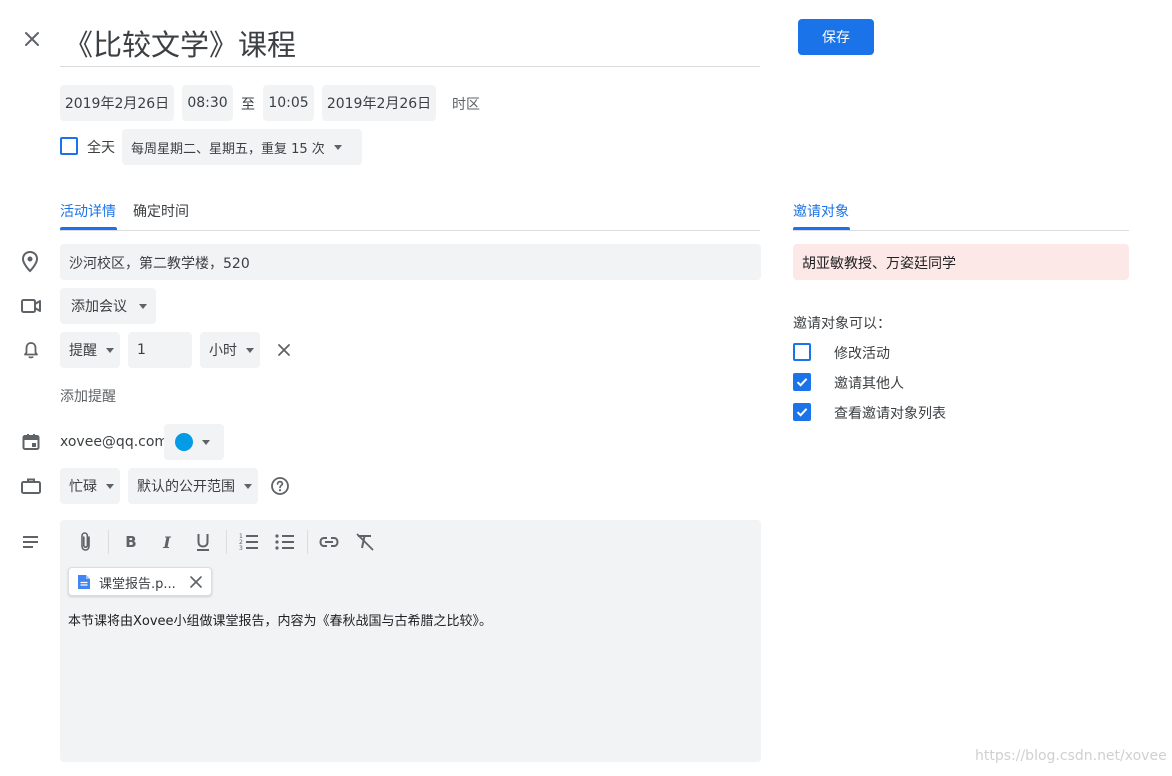 This screenshot has width=1172, height=776. I want to click on all-day-checkbox, so click(69, 146).